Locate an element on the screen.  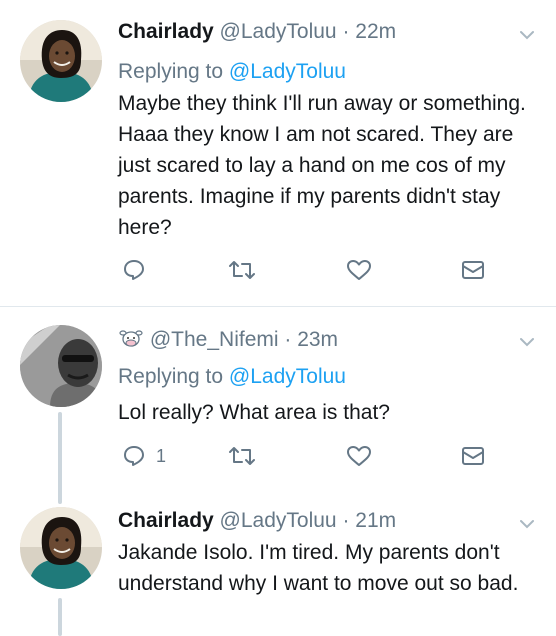
thread-connector is located at coordinates (60, 458).